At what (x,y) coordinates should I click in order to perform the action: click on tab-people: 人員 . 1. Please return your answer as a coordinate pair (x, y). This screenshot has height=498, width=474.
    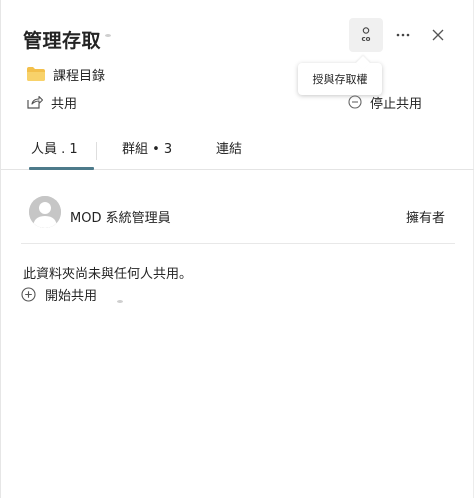
    Looking at the image, I should click on (61, 154).